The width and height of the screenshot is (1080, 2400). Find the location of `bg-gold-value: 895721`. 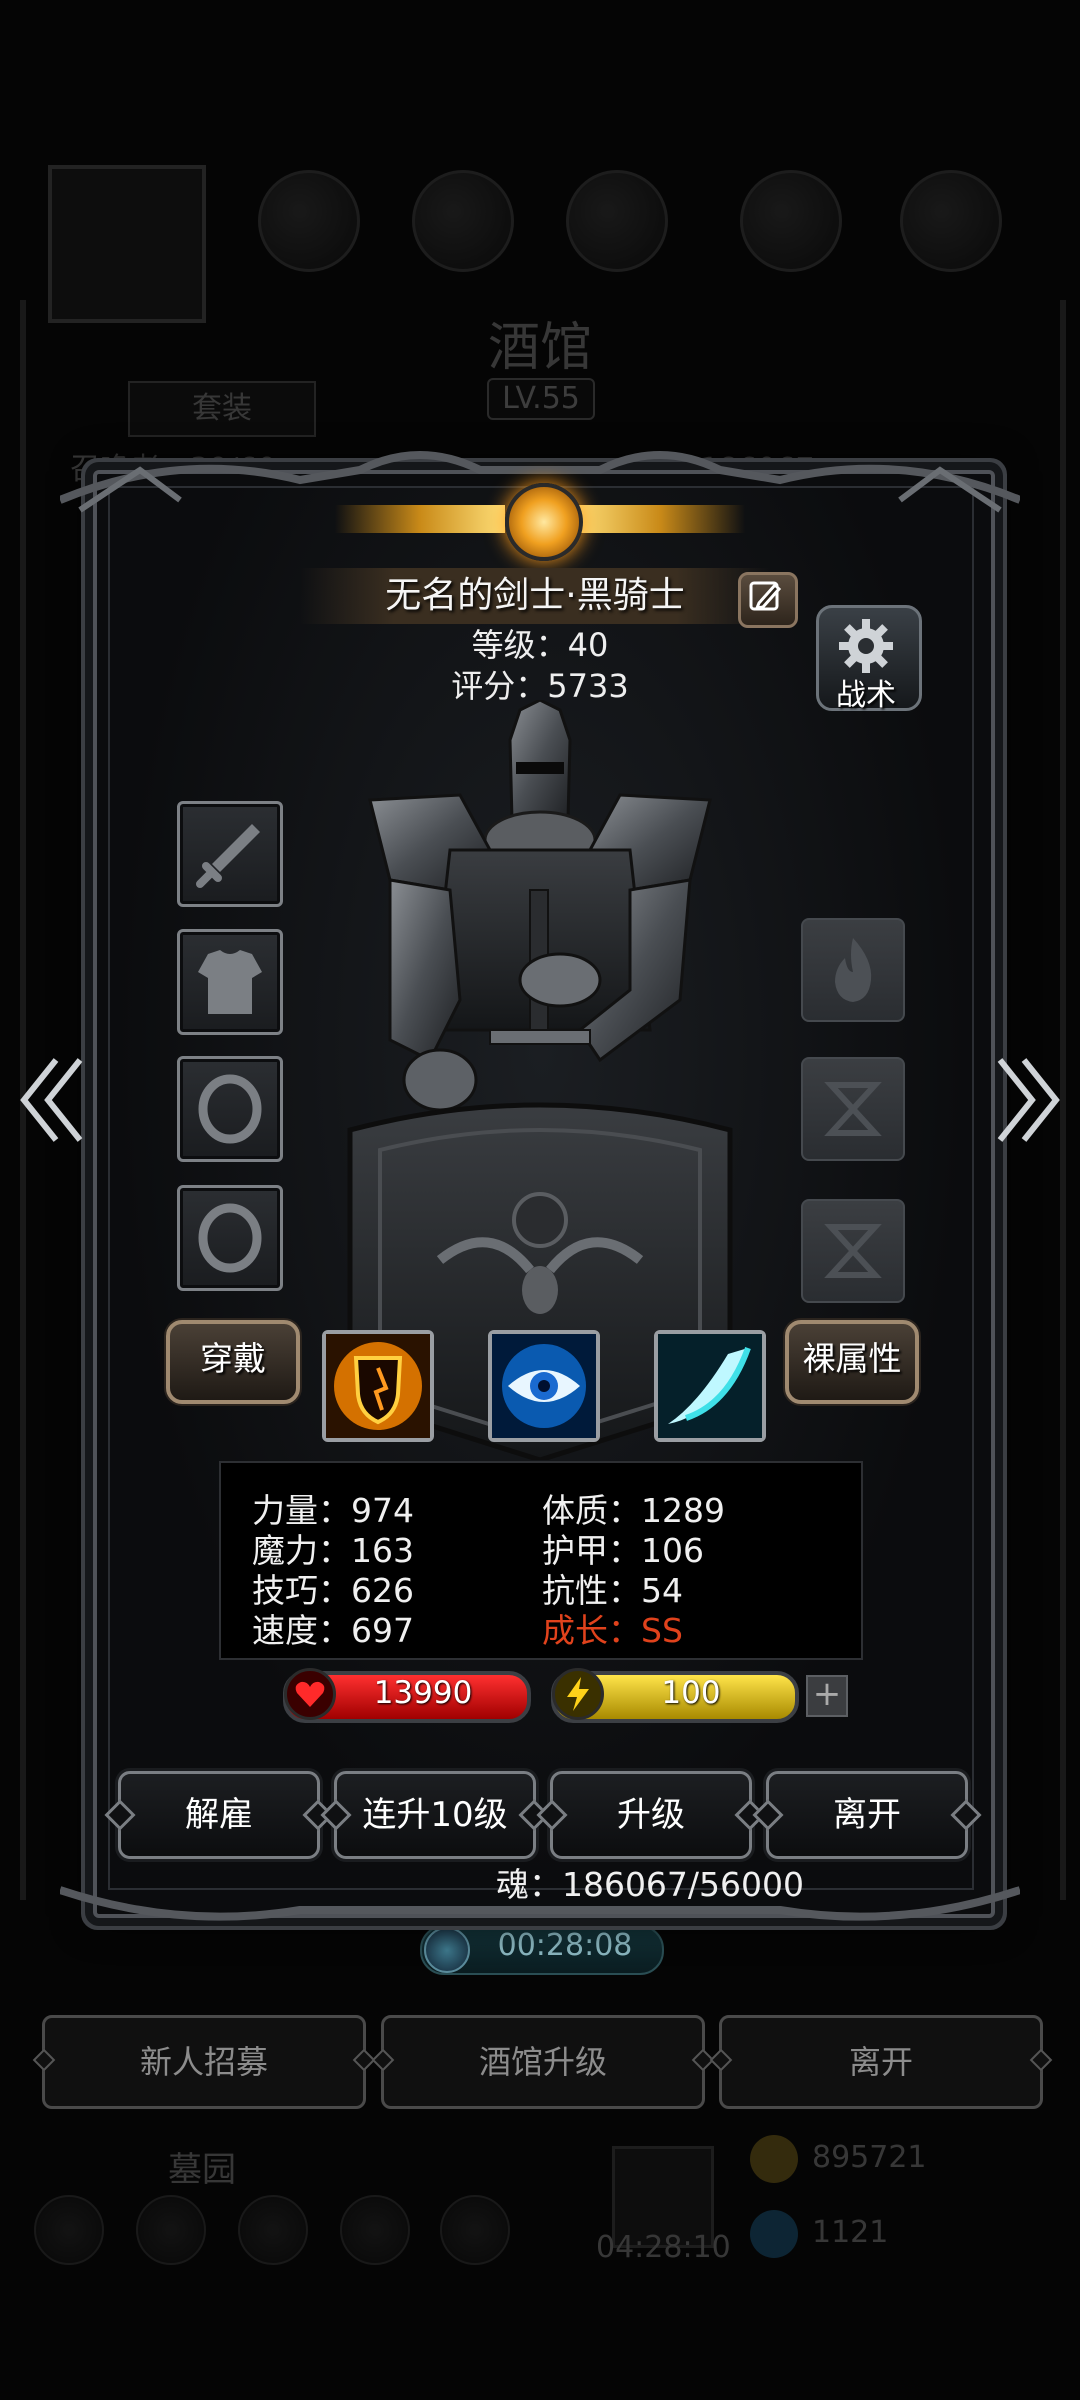

bg-gold-value: 895721 is located at coordinates (869, 2157).